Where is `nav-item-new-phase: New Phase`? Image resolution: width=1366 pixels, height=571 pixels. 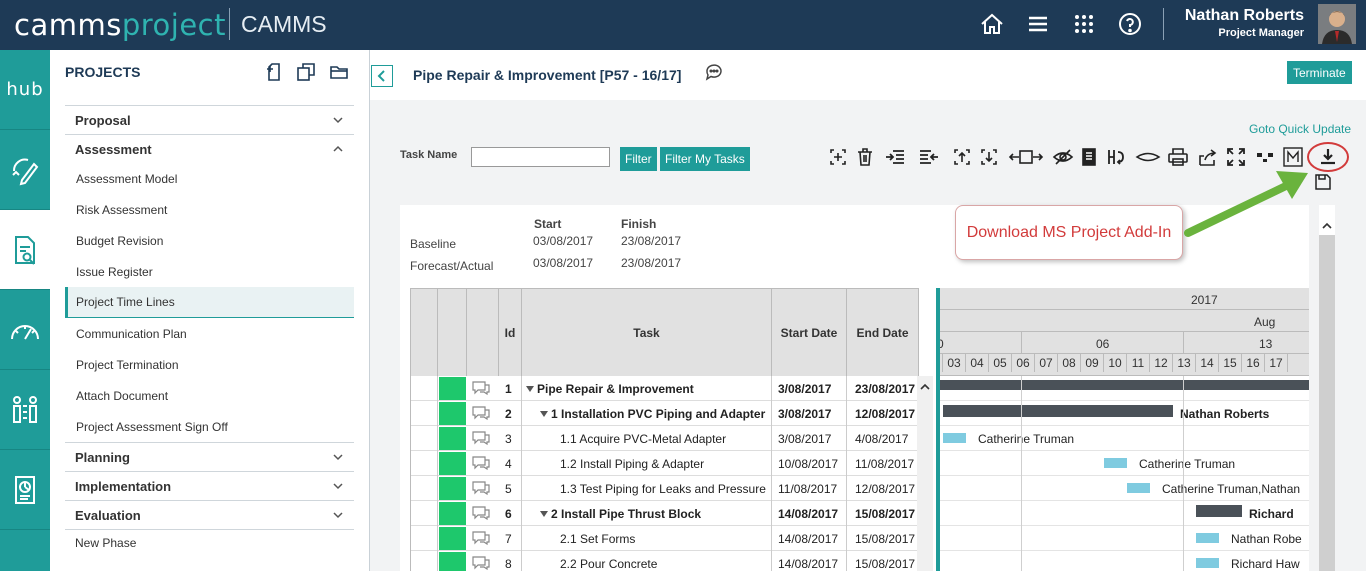 nav-item-new-phase: New Phase is located at coordinates (209, 542).